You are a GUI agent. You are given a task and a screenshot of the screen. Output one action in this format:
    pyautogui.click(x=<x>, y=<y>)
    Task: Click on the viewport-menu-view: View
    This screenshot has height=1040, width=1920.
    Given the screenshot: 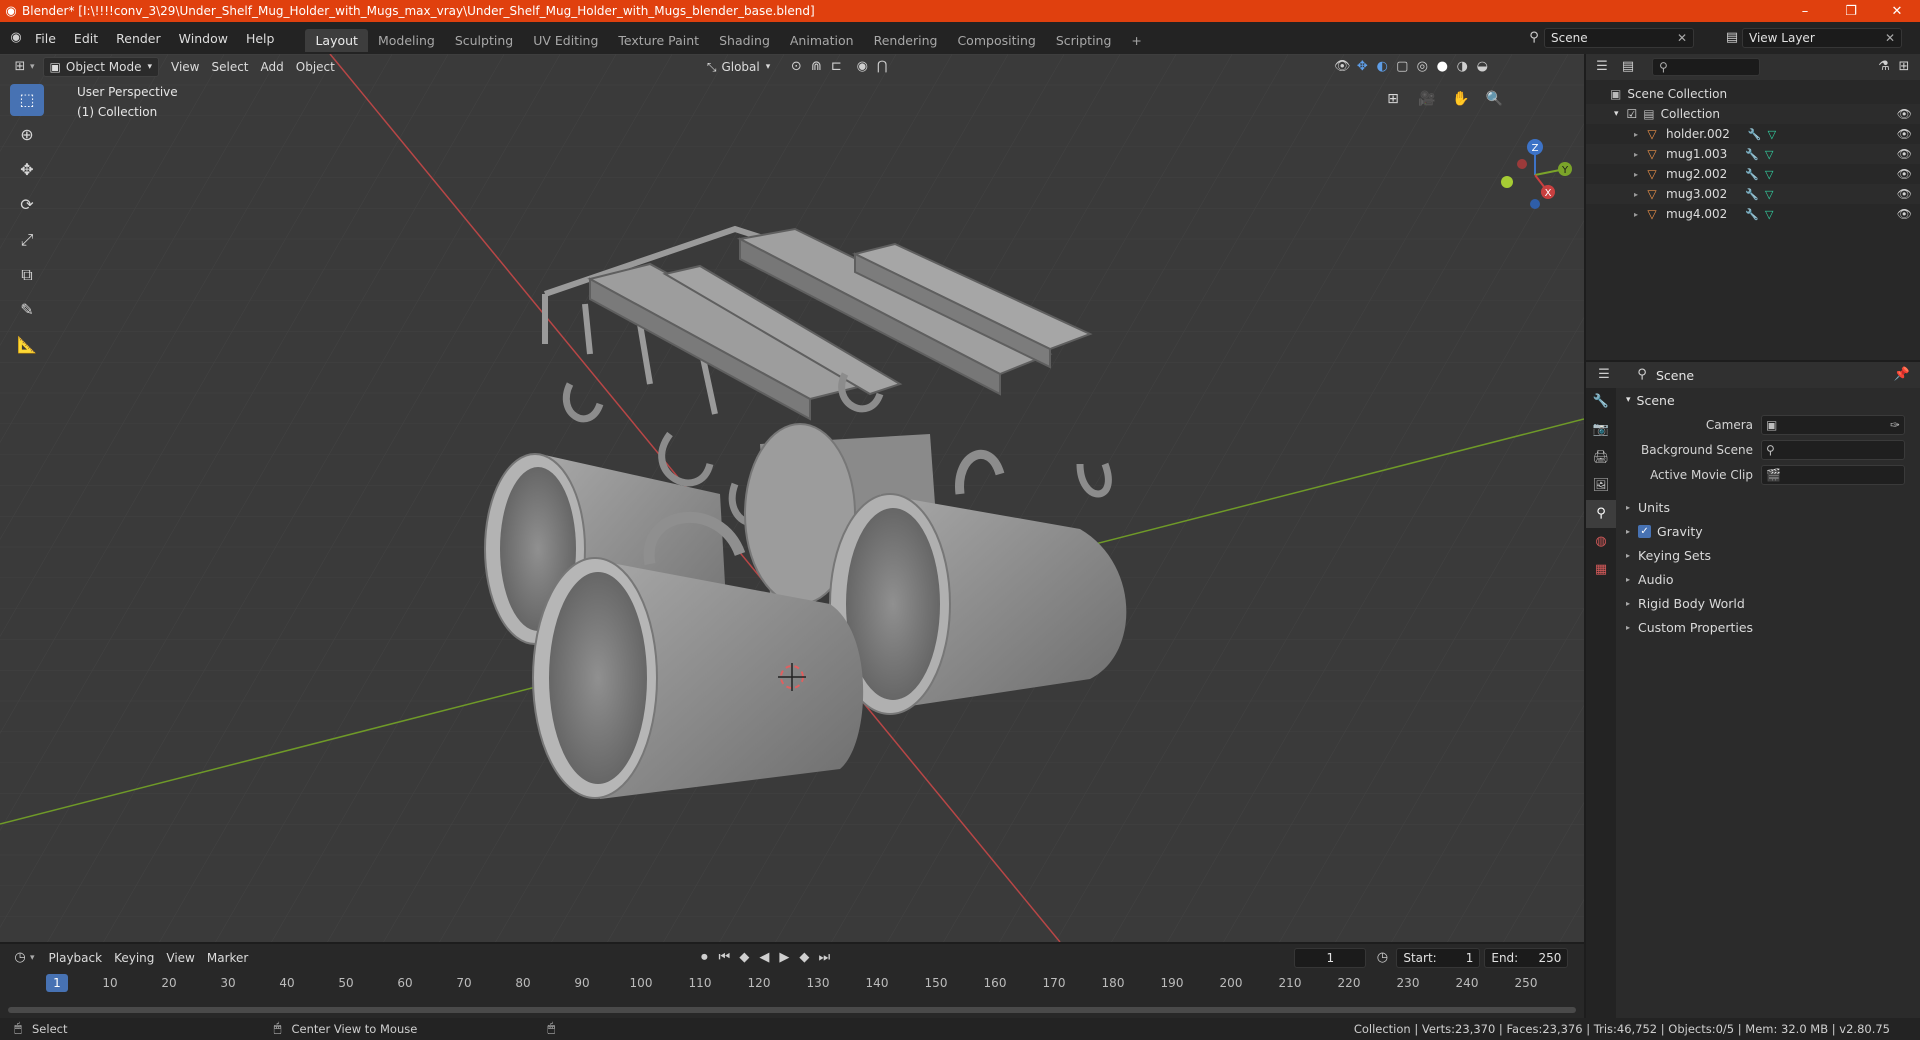 What is the action you would take?
    pyautogui.click(x=185, y=67)
    